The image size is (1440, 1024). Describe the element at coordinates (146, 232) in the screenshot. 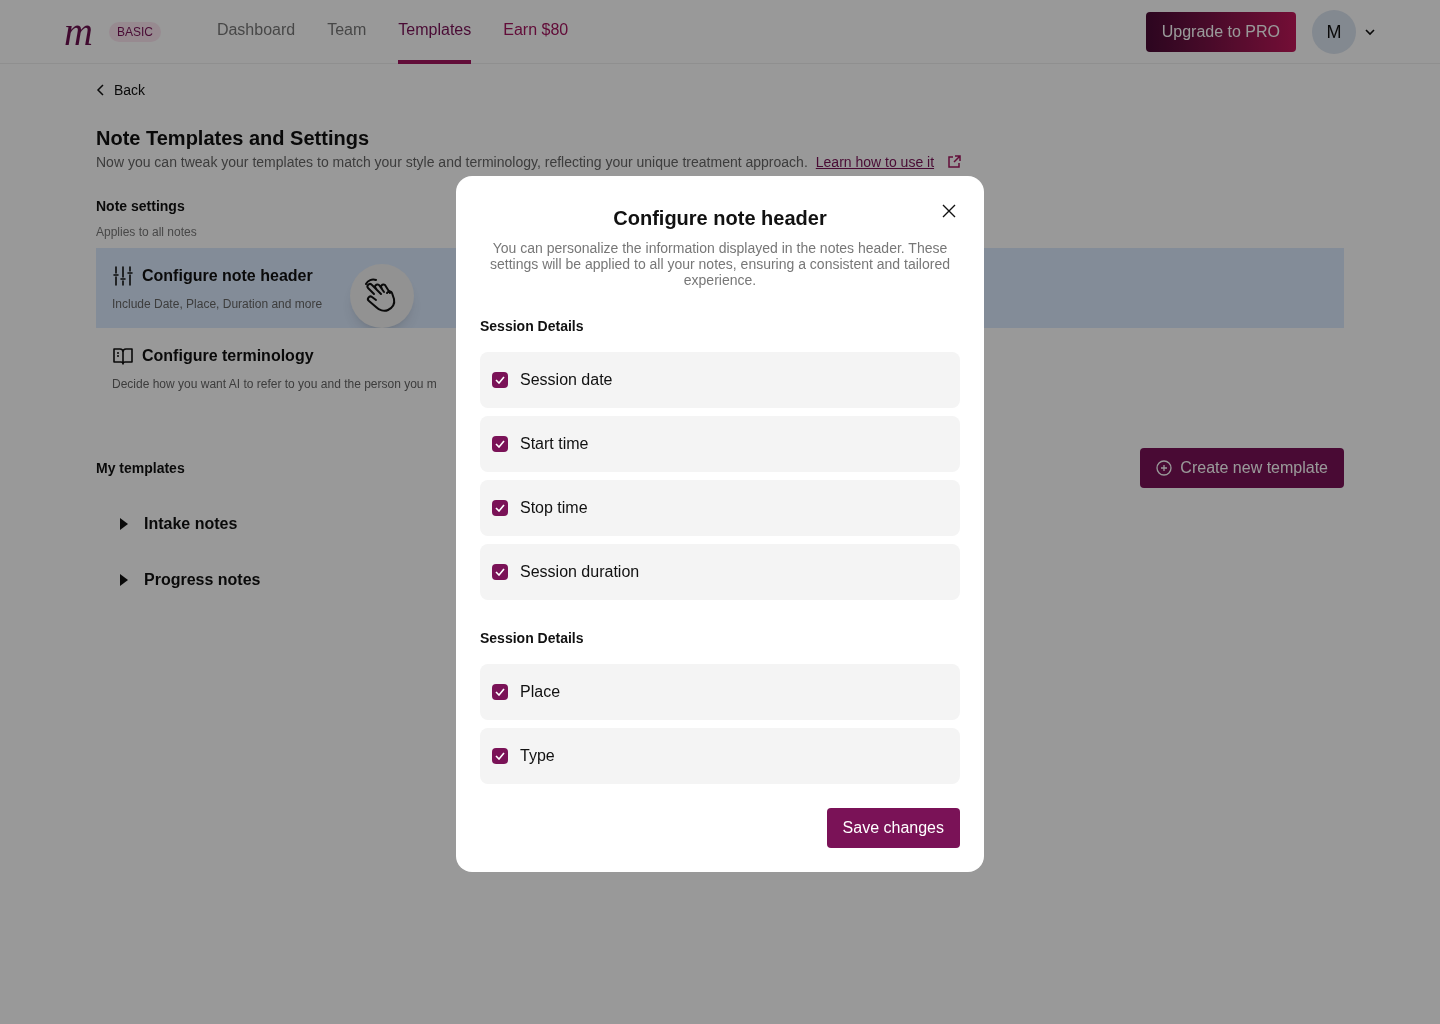

I see `section-subtitle: Applies to all notes` at that location.